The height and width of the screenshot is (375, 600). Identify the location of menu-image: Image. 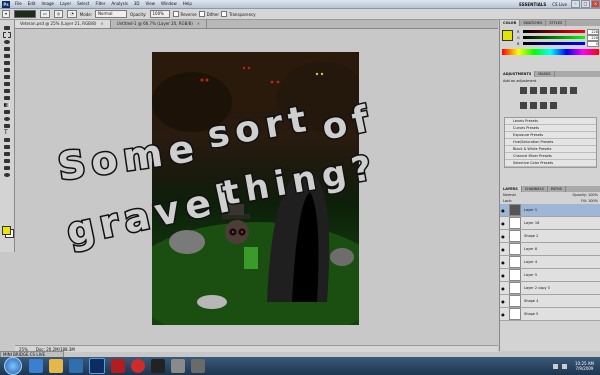
(47, 4).